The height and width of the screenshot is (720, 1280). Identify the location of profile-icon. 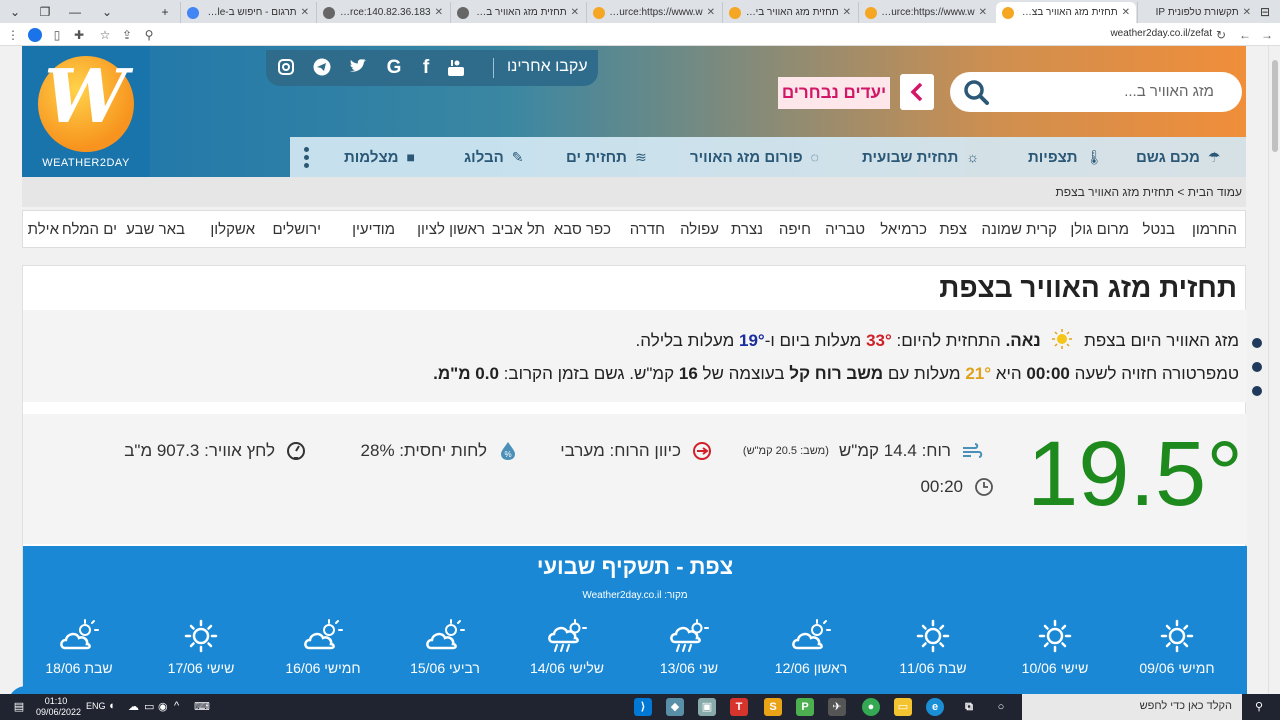
(35, 34).